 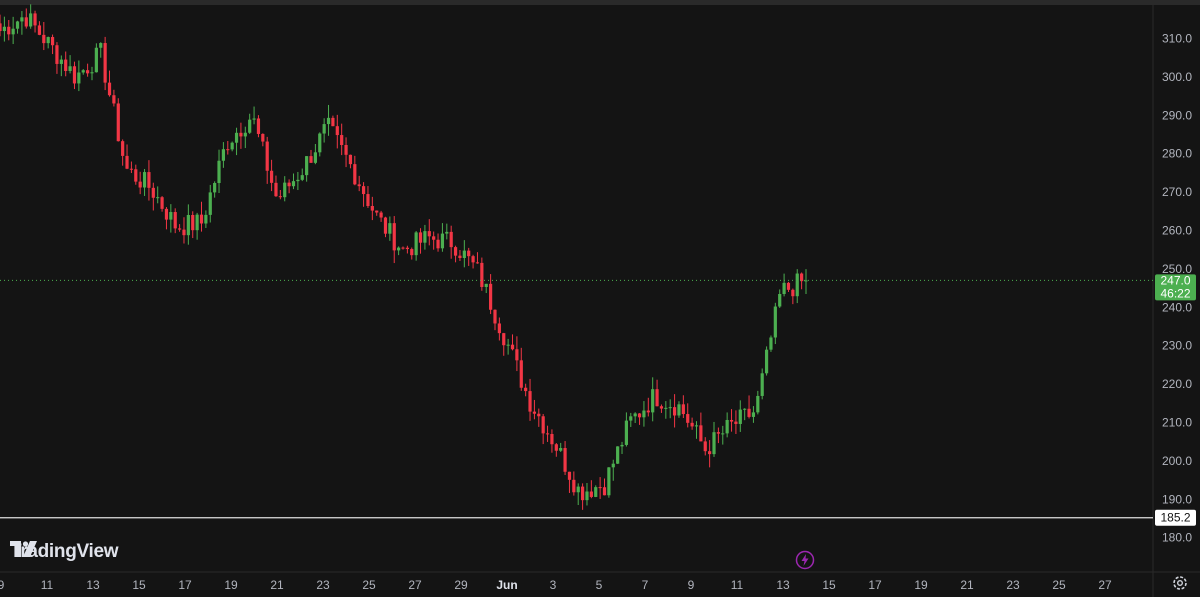 I want to click on price-tick-label: 180.0, so click(x=1177, y=538).